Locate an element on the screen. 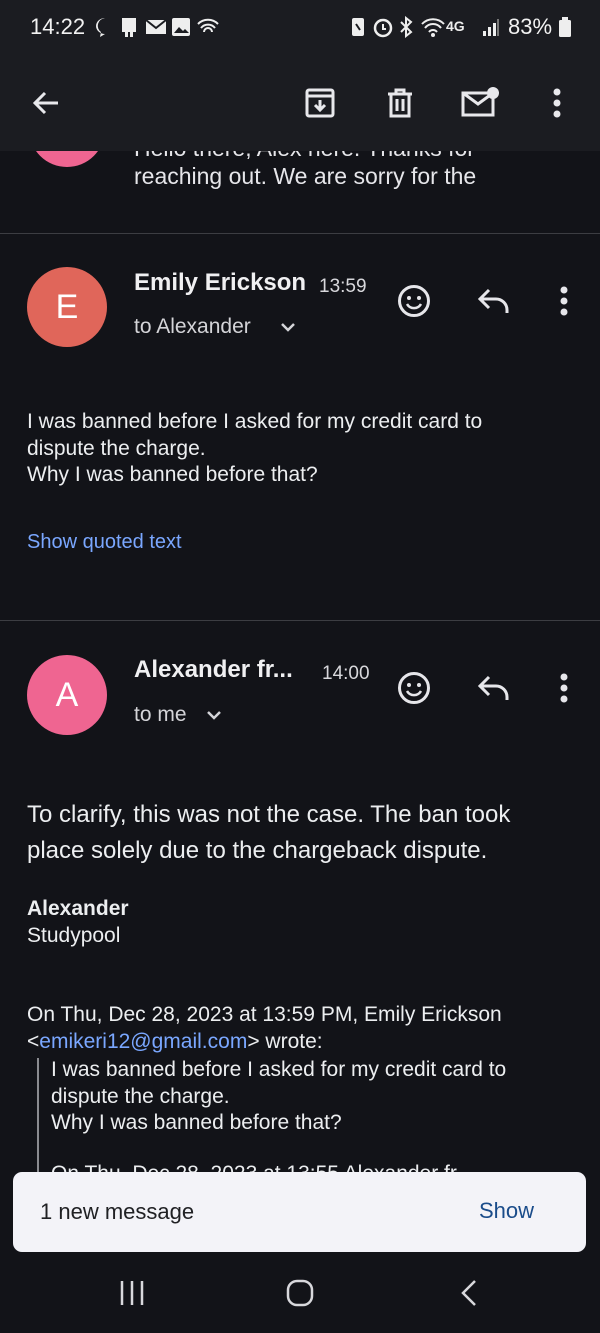 This screenshot has width=600, height=1333. signature-org: Studypool is located at coordinates (74, 935).